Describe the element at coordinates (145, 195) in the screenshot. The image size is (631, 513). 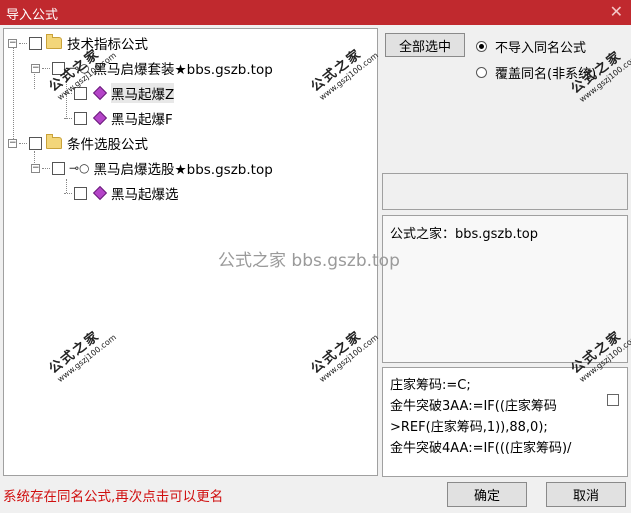
I see `node-label: 黑马起爆选` at that location.